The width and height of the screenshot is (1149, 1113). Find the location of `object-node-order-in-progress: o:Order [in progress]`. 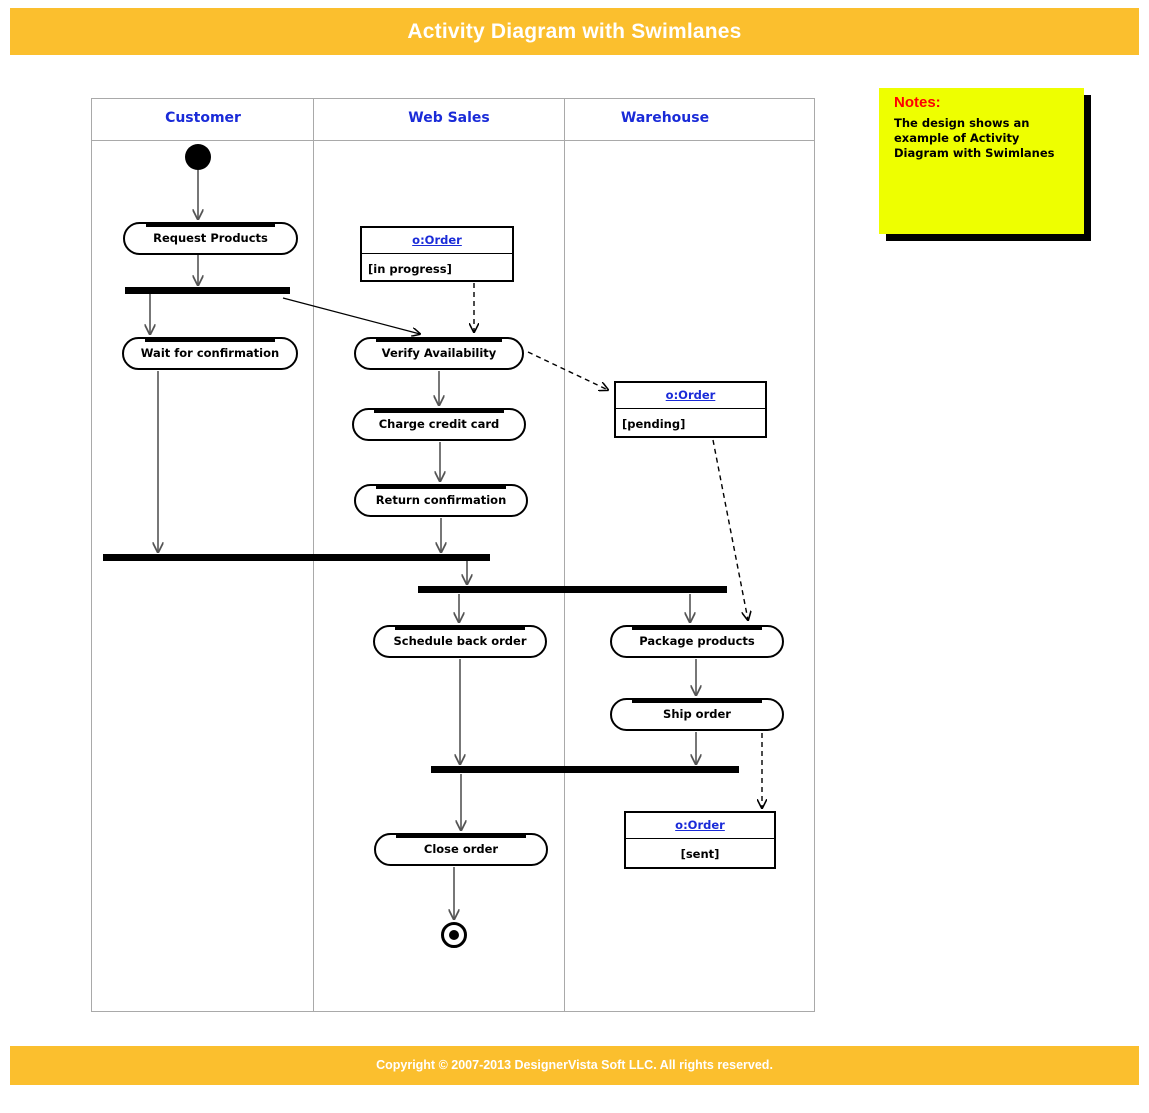

object-node-order-in-progress: o:Order [in progress] is located at coordinates (437, 254).